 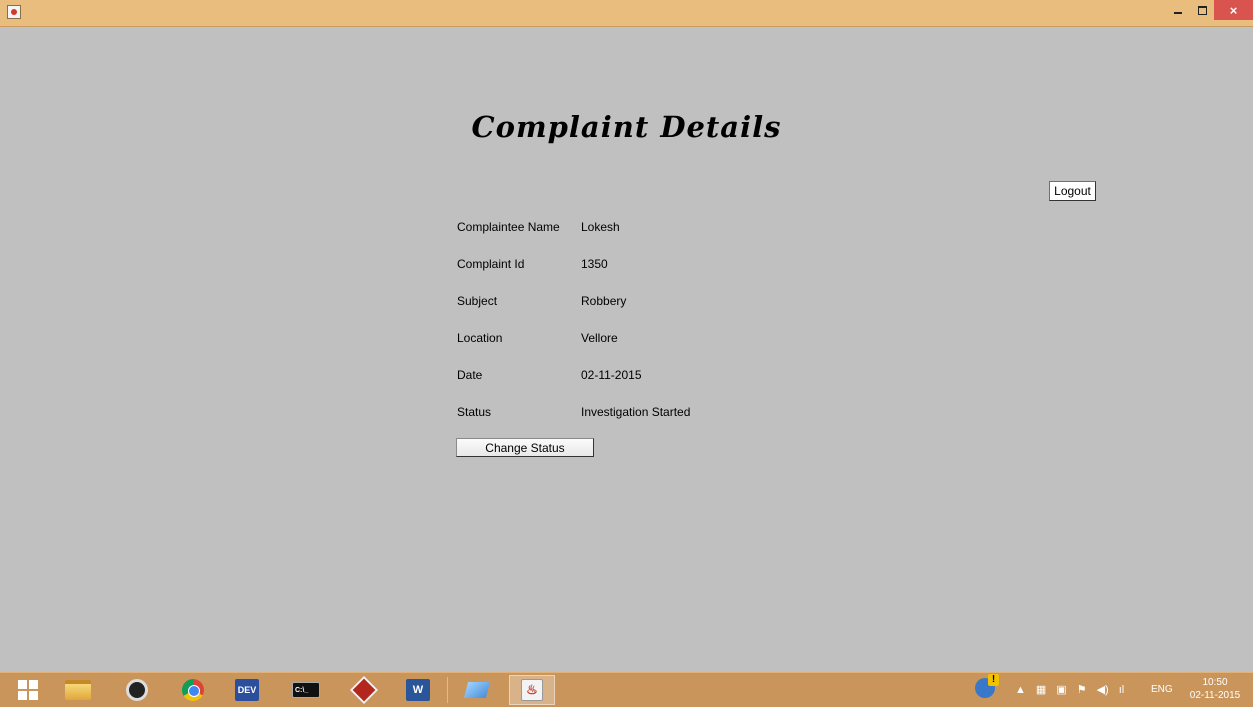 I want to click on detail-value: Robbery, so click(x=604, y=301).